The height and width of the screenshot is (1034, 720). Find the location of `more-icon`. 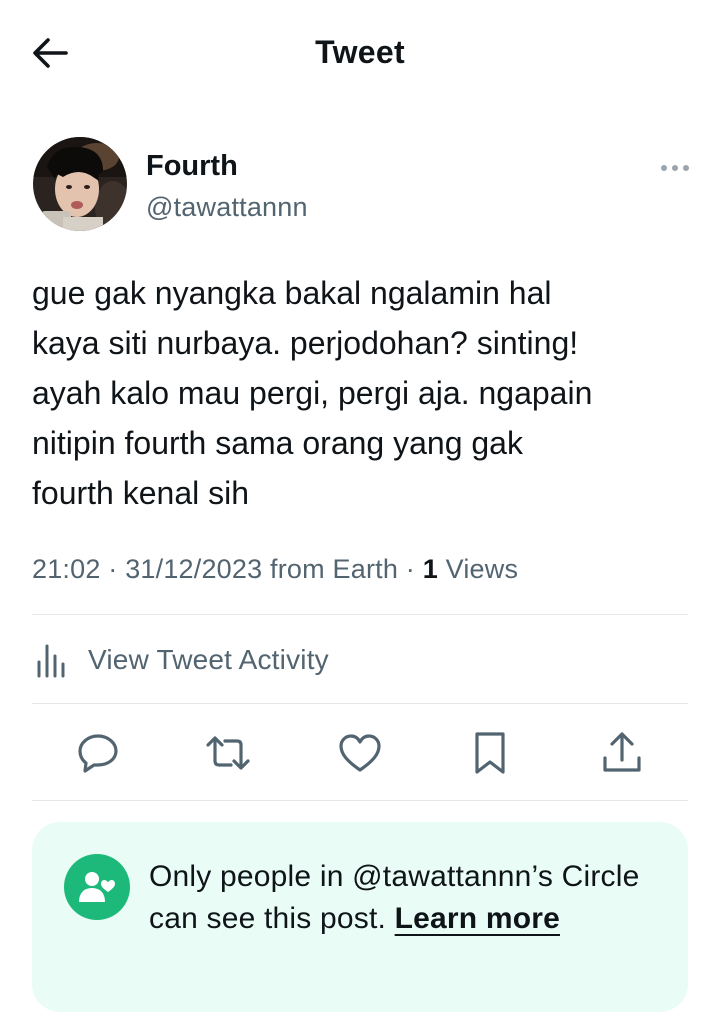

more-icon is located at coordinates (675, 168).